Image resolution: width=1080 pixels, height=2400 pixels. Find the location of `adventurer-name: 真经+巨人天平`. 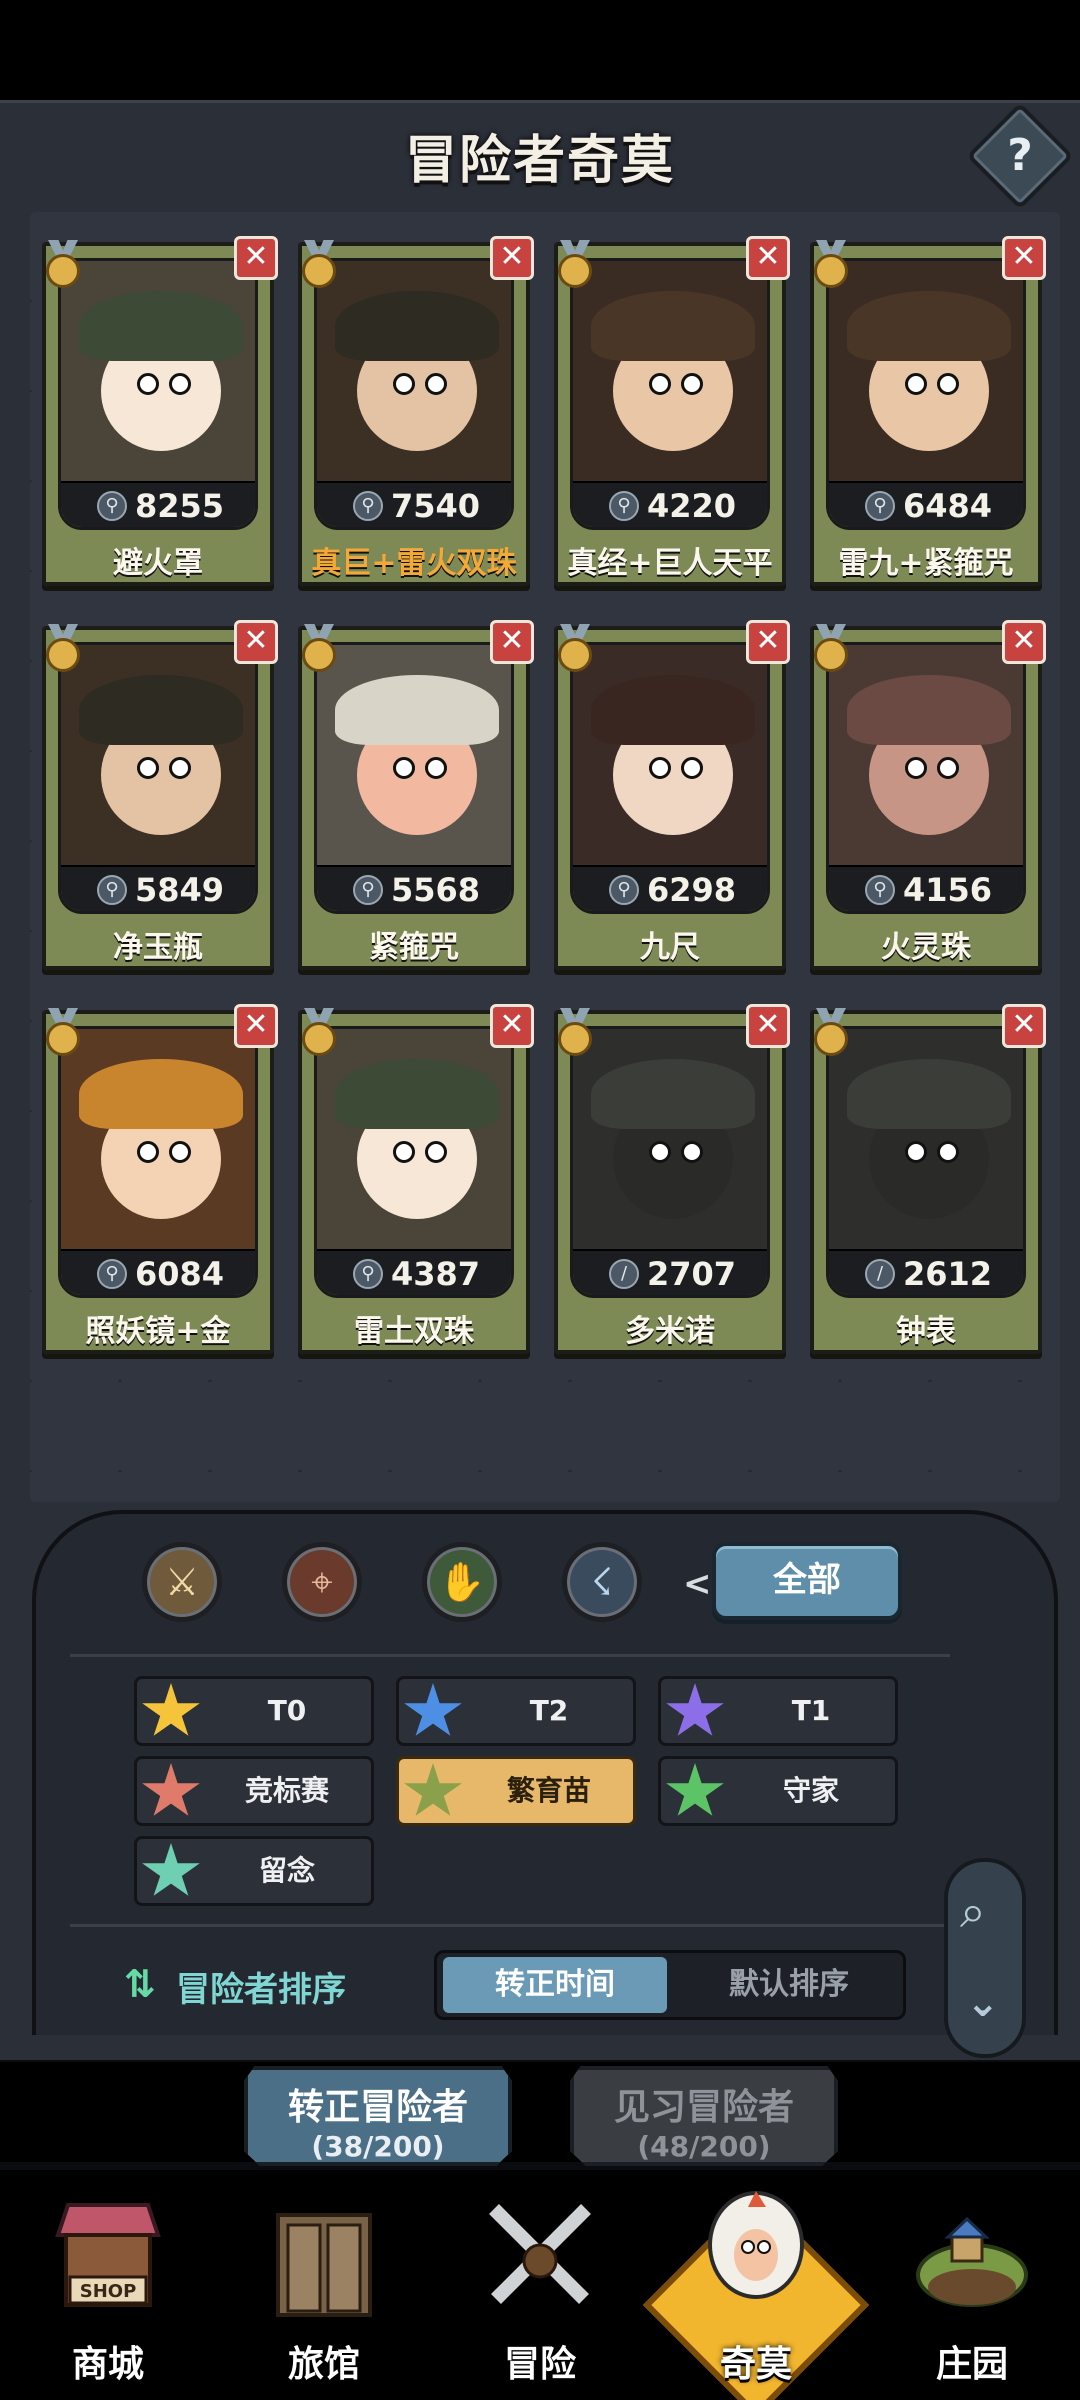

adventurer-name: 真经+巨人天平 is located at coordinates (670, 563).